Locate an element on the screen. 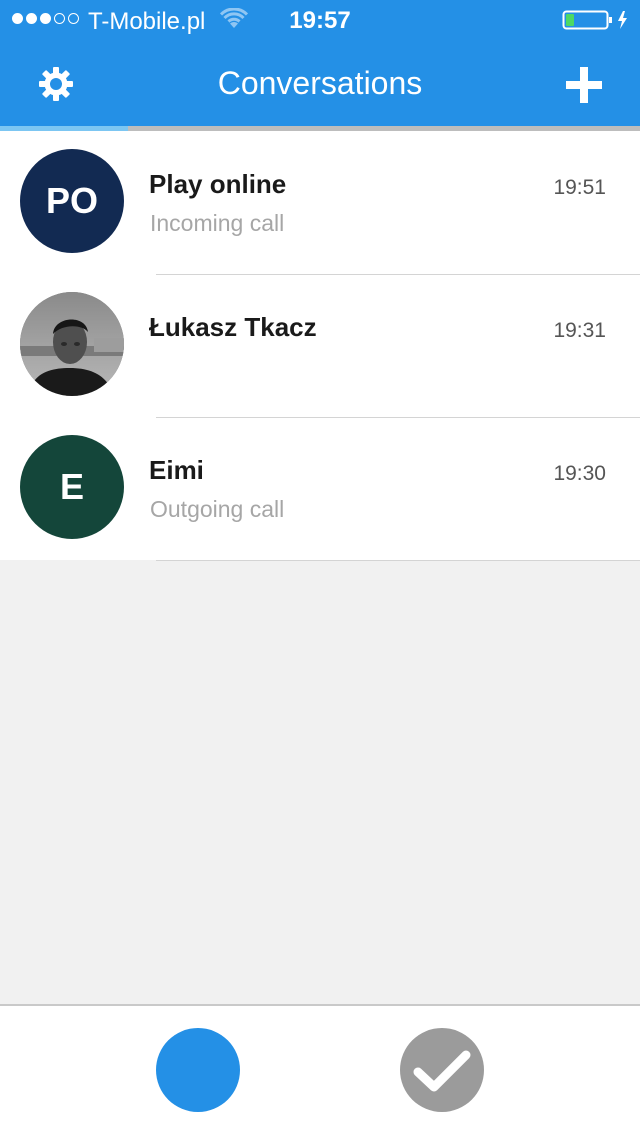  conversation-row: Łukasz Tkacz 19:31 is located at coordinates (320, 346).